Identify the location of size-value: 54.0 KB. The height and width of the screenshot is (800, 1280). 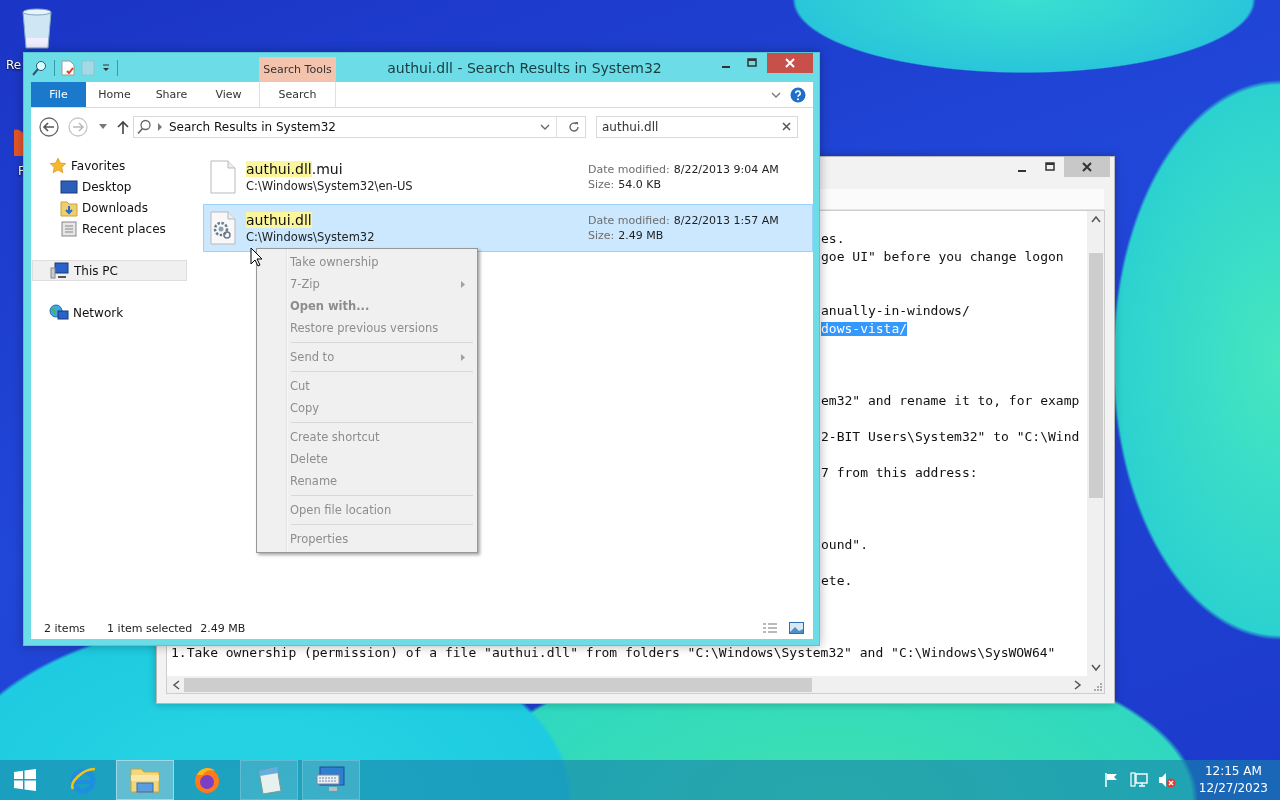
(640, 184).